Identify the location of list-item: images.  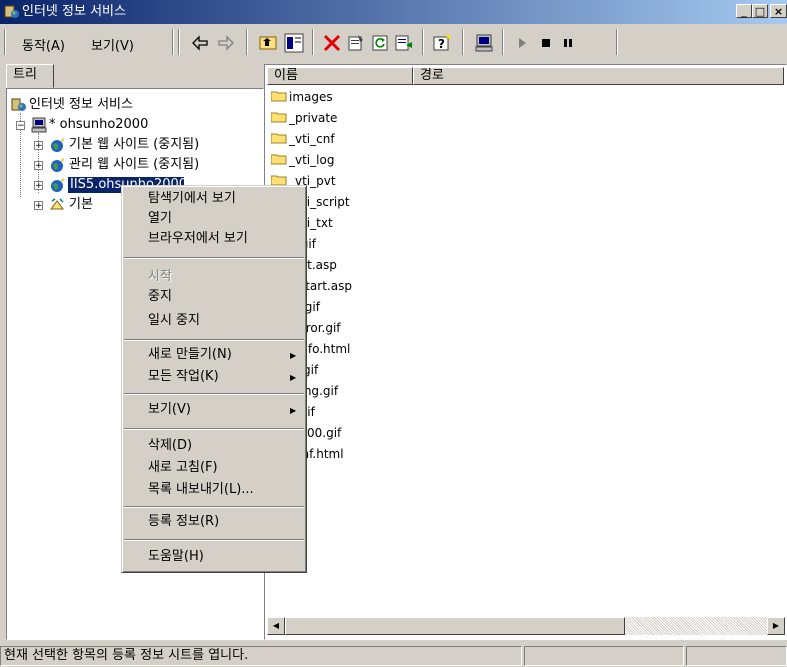
(302, 97).